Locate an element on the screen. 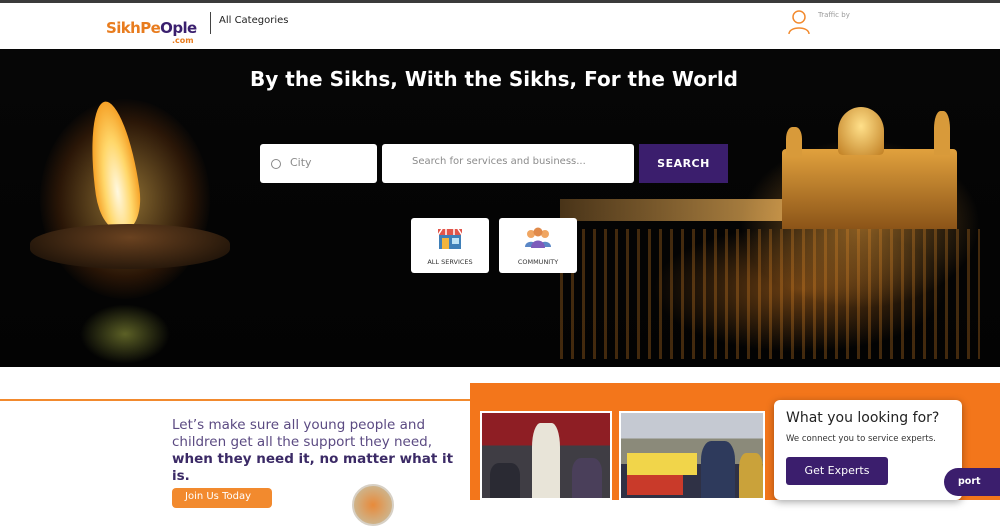 Image resolution: width=1000 pixels, height=526 pixels. shop-icon is located at coordinates (450, 238).